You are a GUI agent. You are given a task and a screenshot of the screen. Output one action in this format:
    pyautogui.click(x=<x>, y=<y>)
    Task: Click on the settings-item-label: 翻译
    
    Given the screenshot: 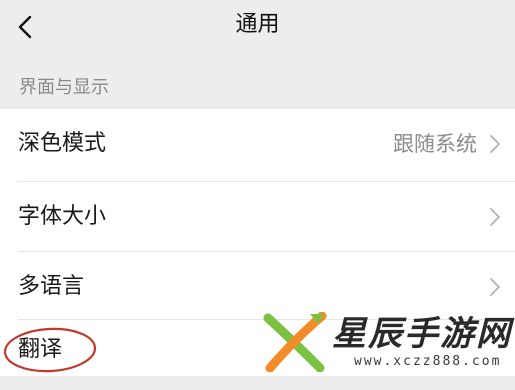 What is the action you would take?
    pyautogui.click(x=40, y=349)
    